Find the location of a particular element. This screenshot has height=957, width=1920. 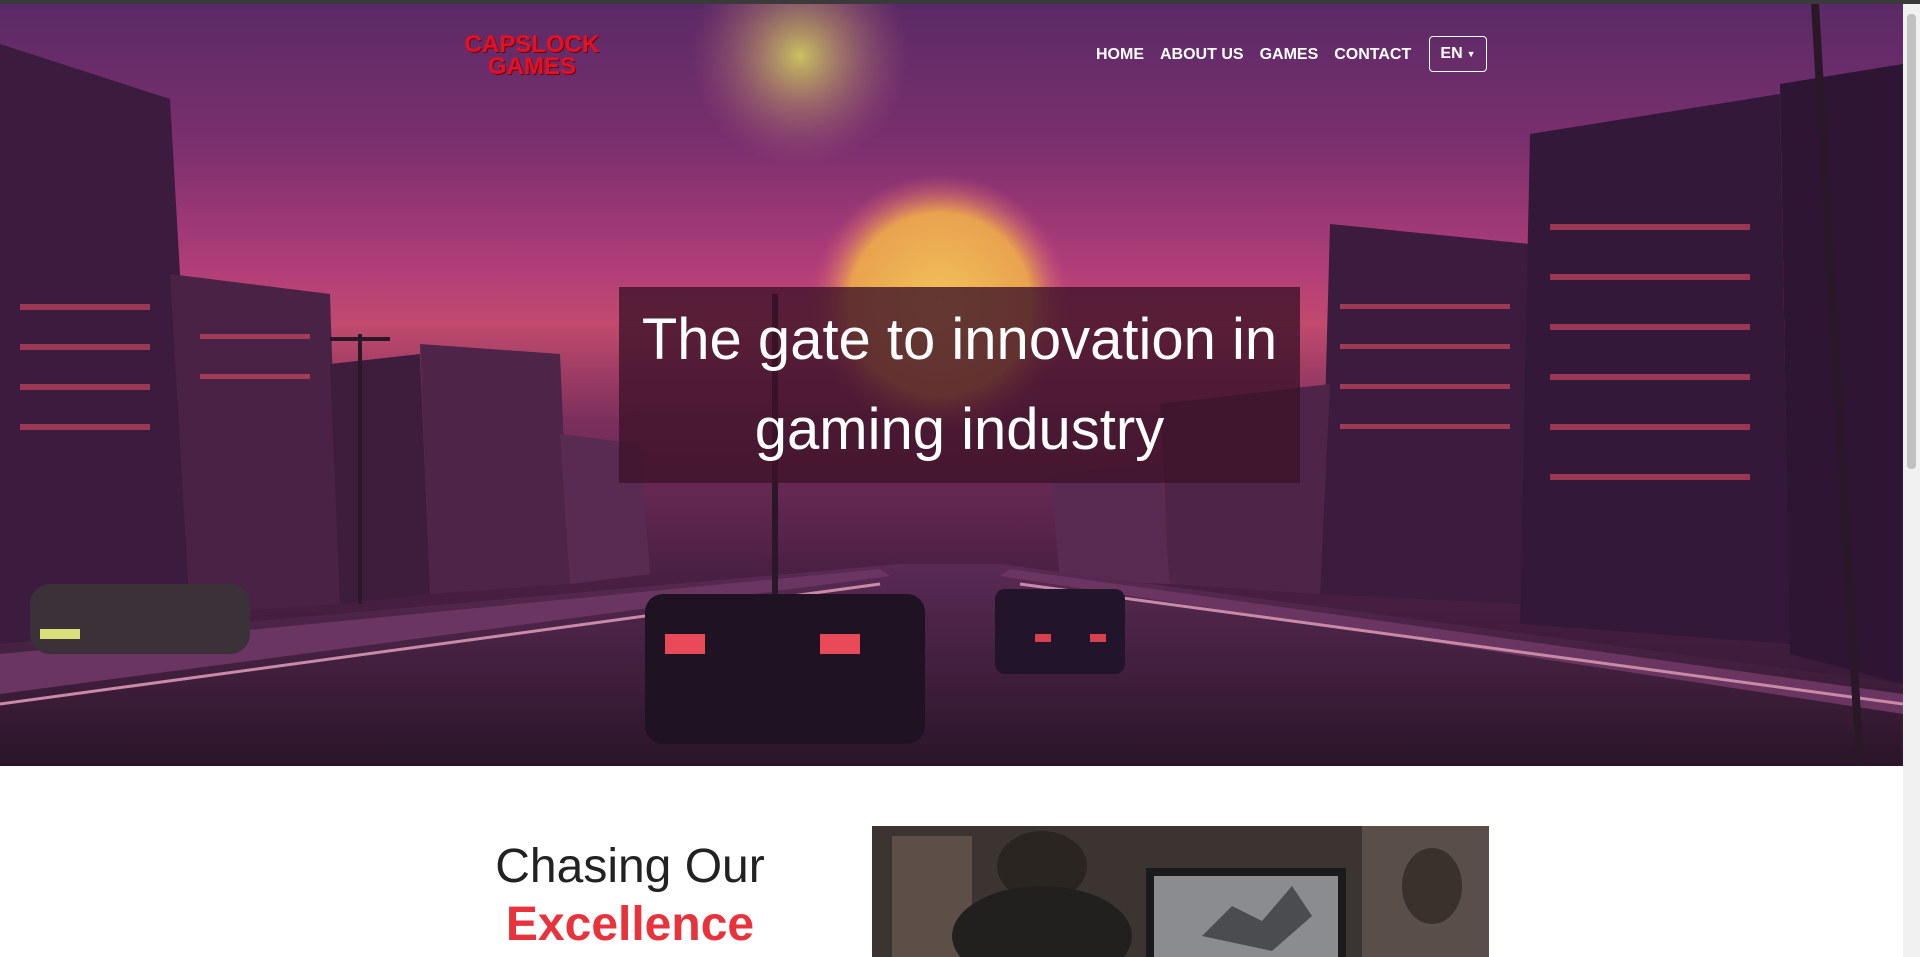

section-heading-line2: Excellence is located at coordinates (630, 924).